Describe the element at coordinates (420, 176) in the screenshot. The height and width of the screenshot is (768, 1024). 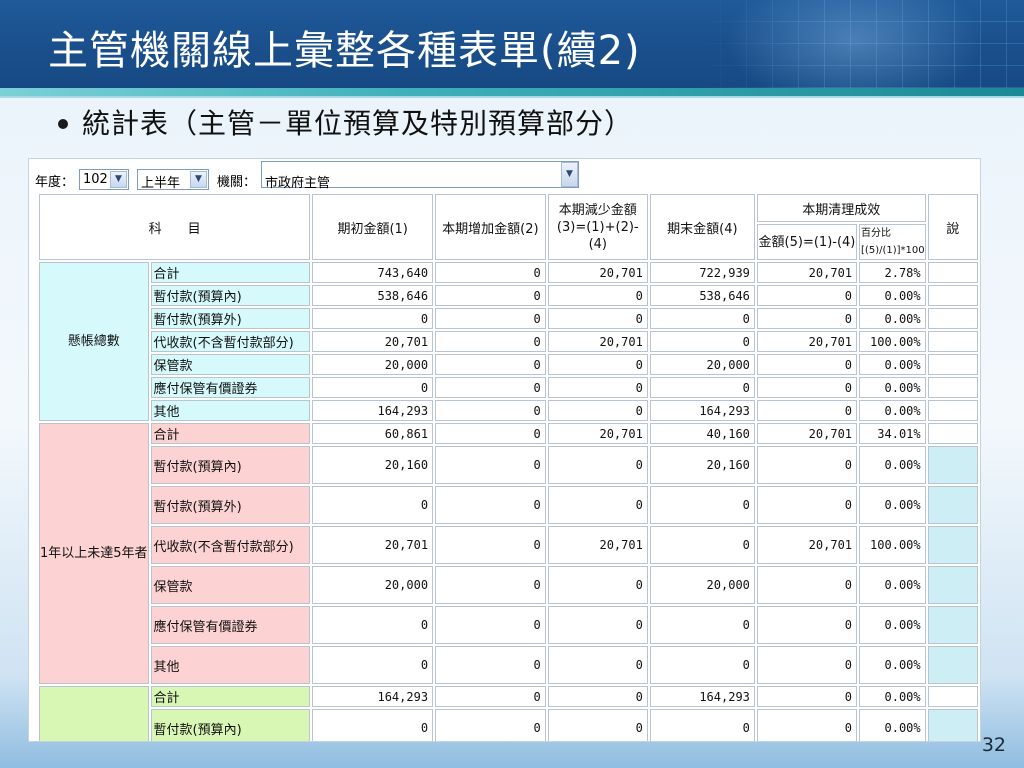
I see `agency-select: 市政府主管 ▼` at that location.